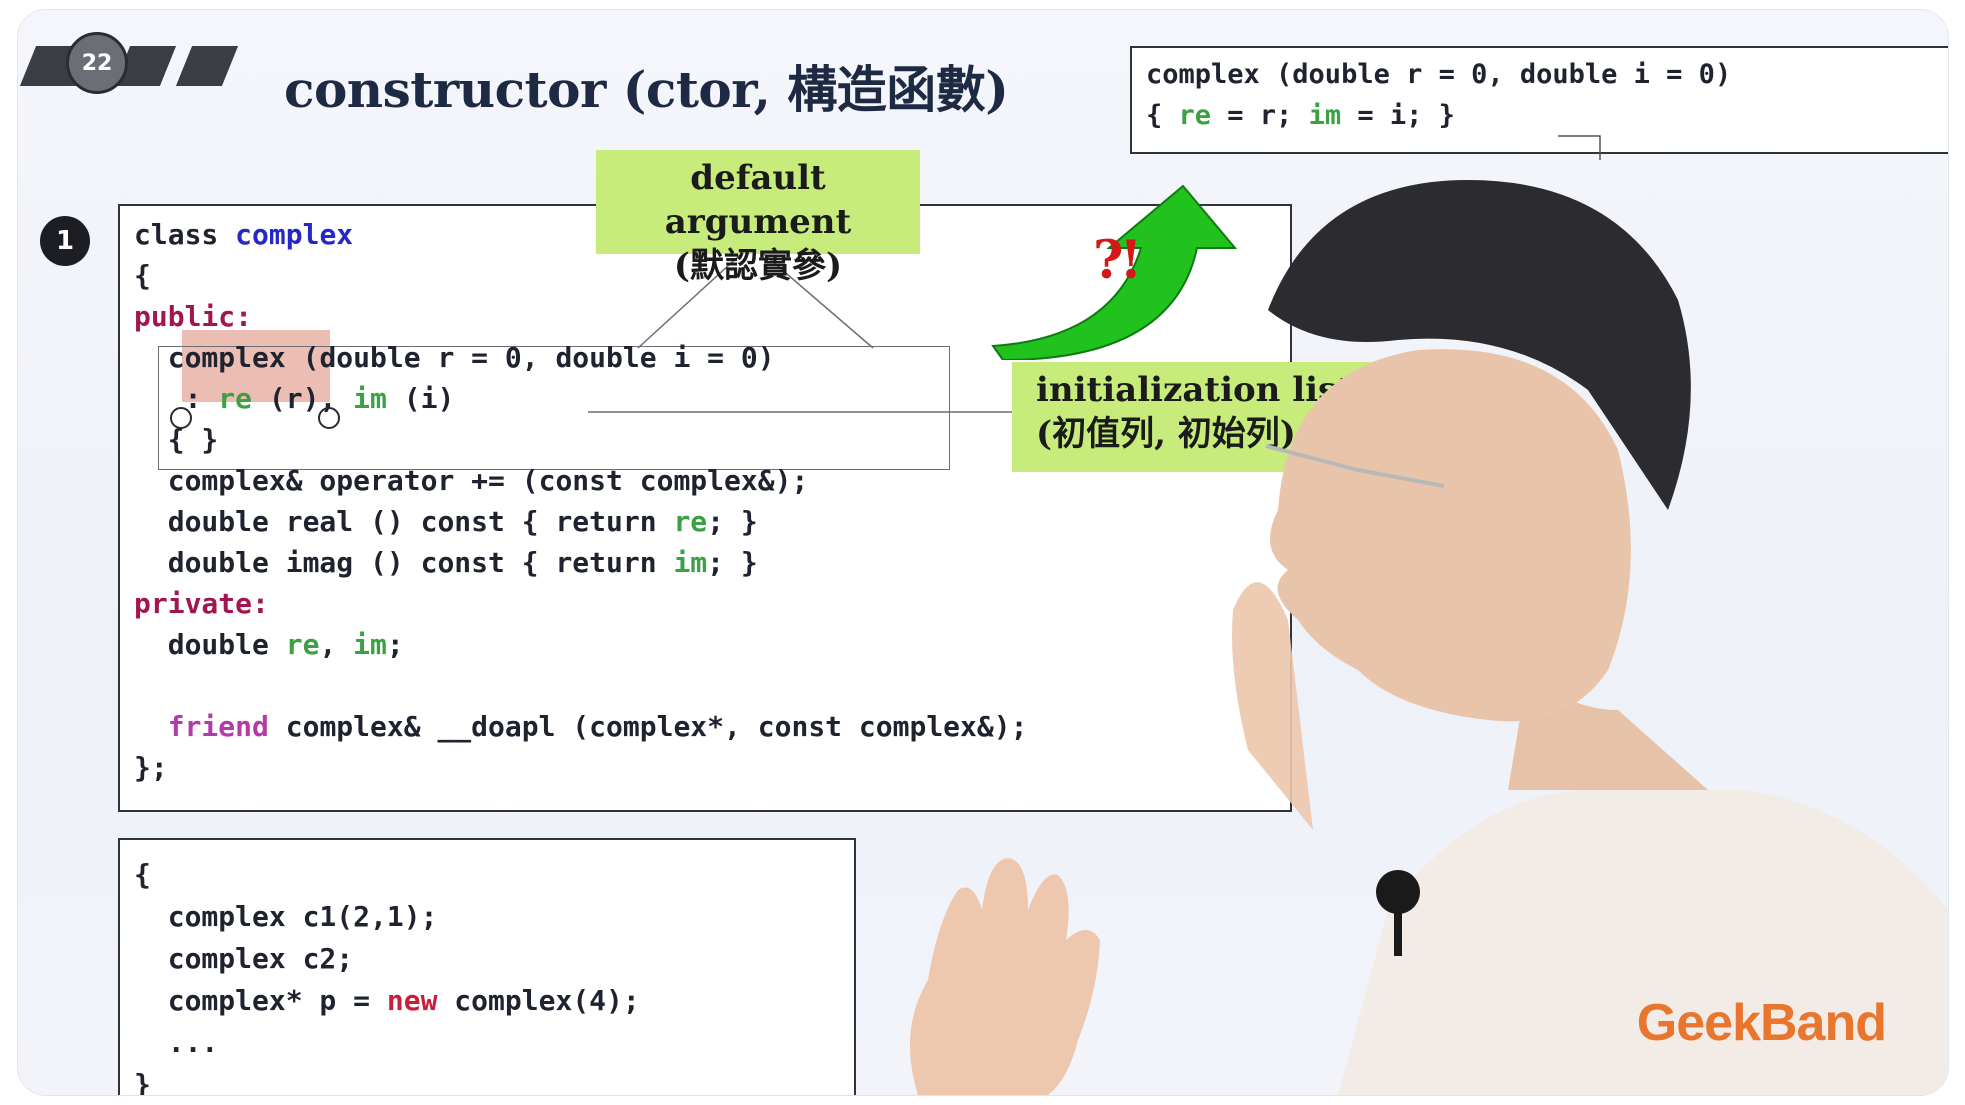 The image size is (1965, 1105). Describe the element at coordinates (412, 1000) in the screenshot. I see `code-token-new: new` at that location.